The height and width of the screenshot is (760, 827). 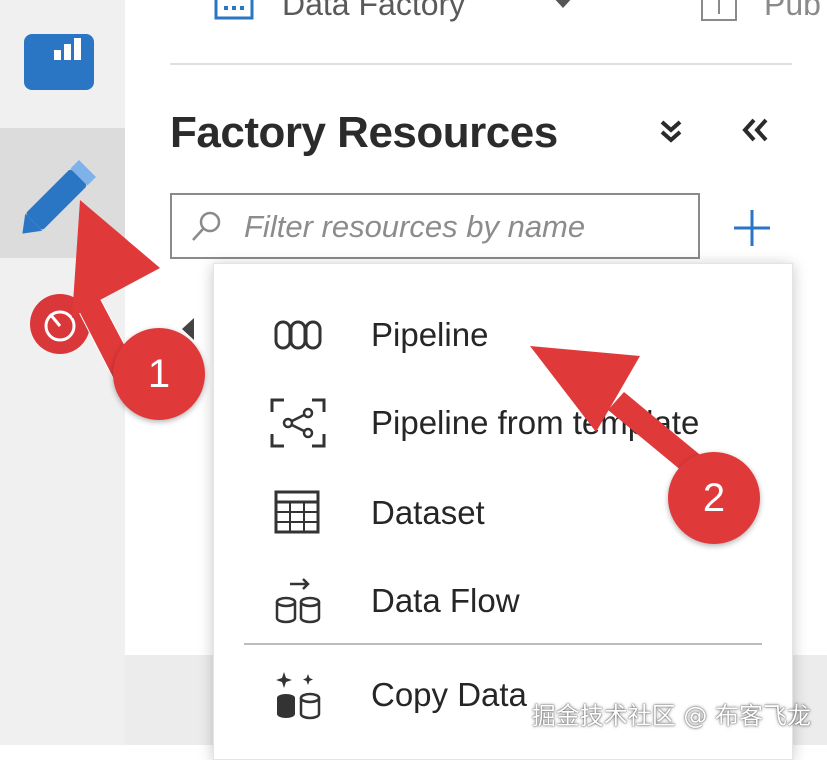 What do you see at coordinates (752, 228) in the screenshot?
I see `add-resource-icon` at bounding box center [752, 228].